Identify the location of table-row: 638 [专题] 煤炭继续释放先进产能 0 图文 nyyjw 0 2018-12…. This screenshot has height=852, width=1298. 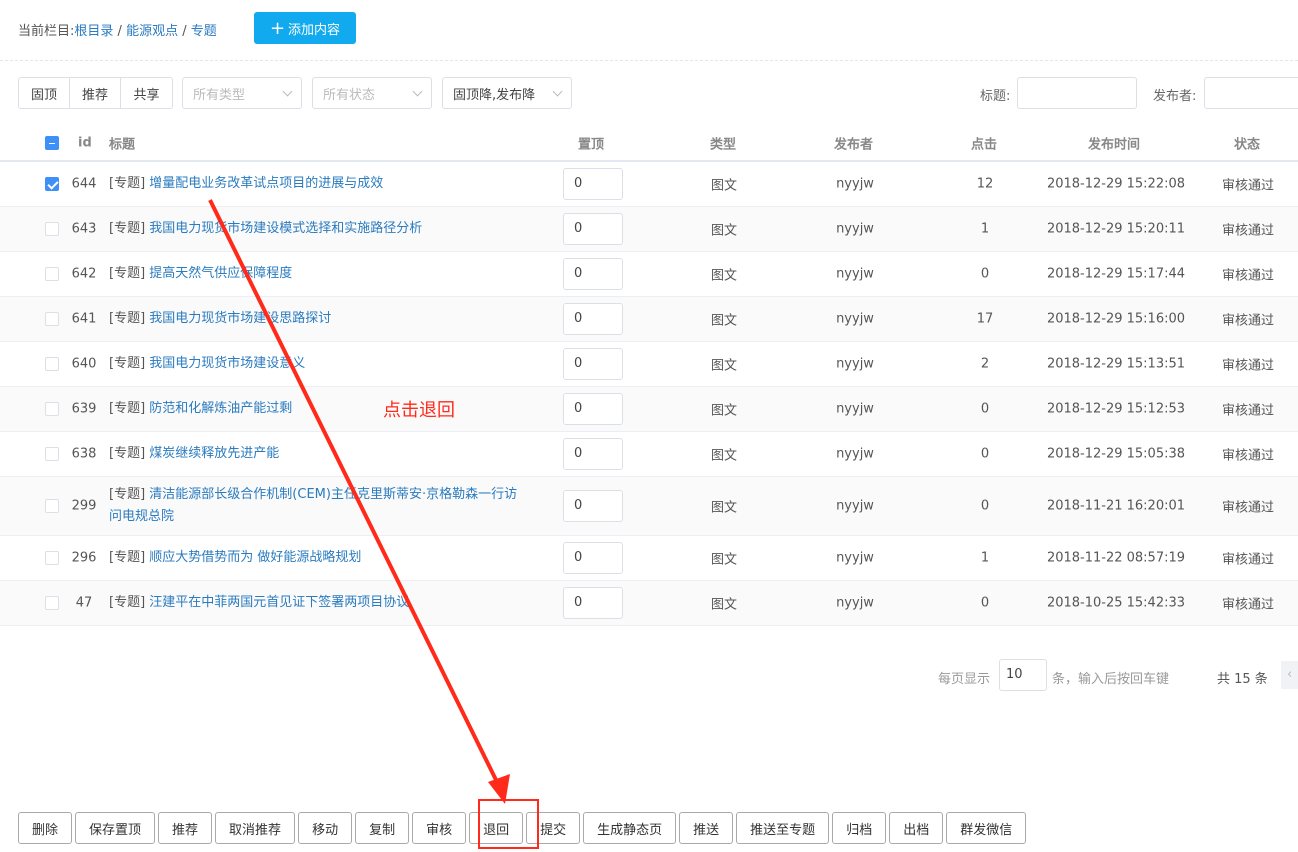
(649, 454).